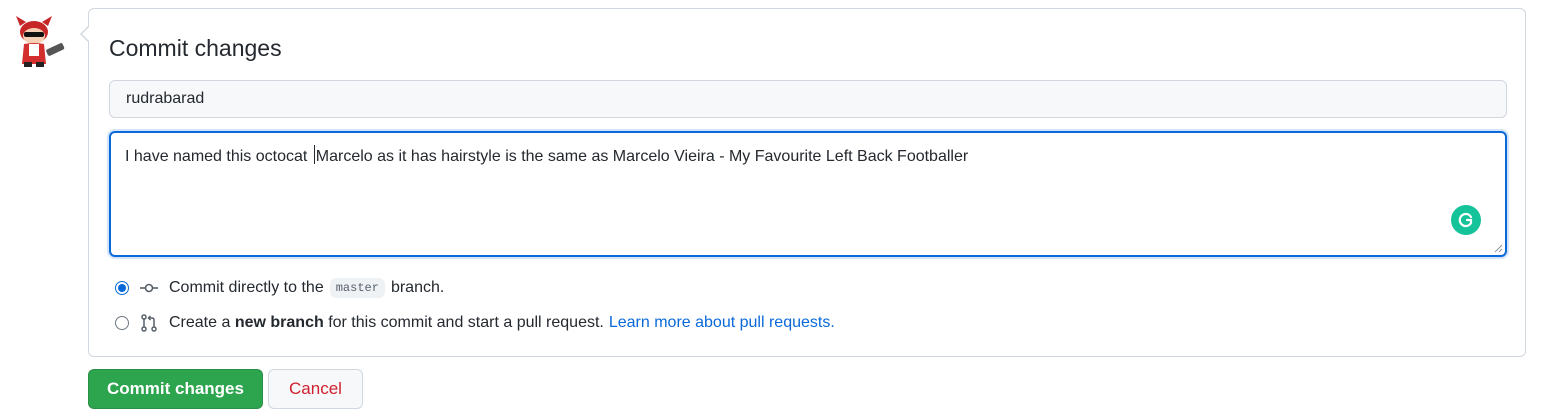 This screenshot has height=419, width=1544. Describe the element at coordinates (808, 99) in the screenshot. I see `commit-summary-input: rudrabarad` at that location.